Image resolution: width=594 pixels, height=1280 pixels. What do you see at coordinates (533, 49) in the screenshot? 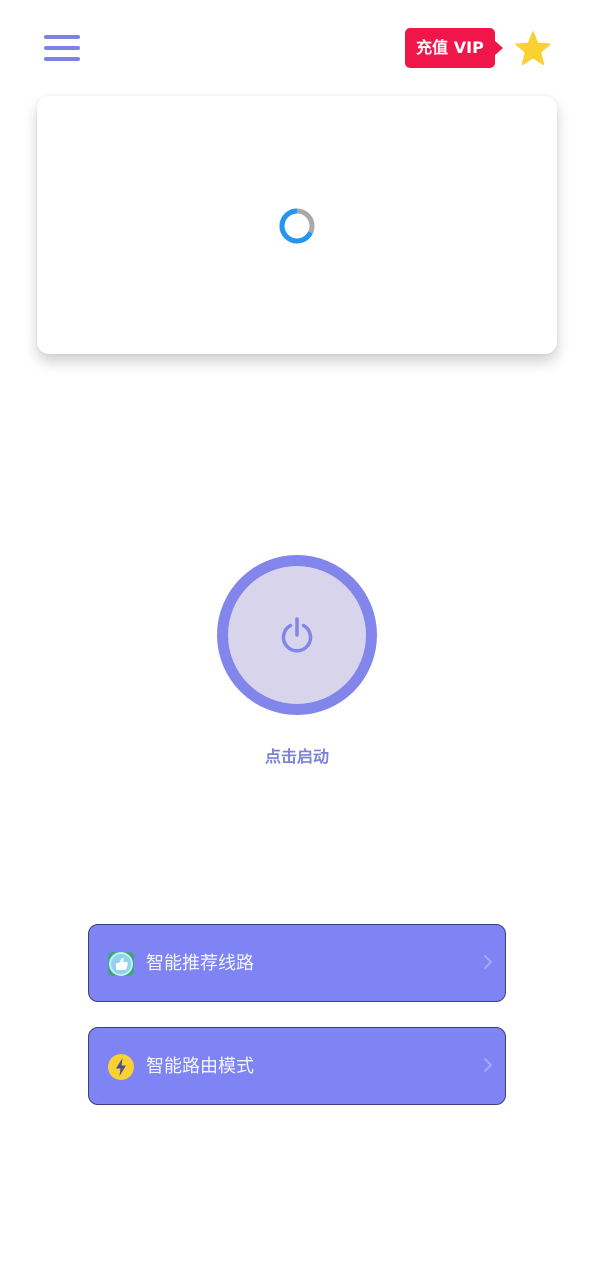
I see `star-icon` at bounding box center [533, 49].